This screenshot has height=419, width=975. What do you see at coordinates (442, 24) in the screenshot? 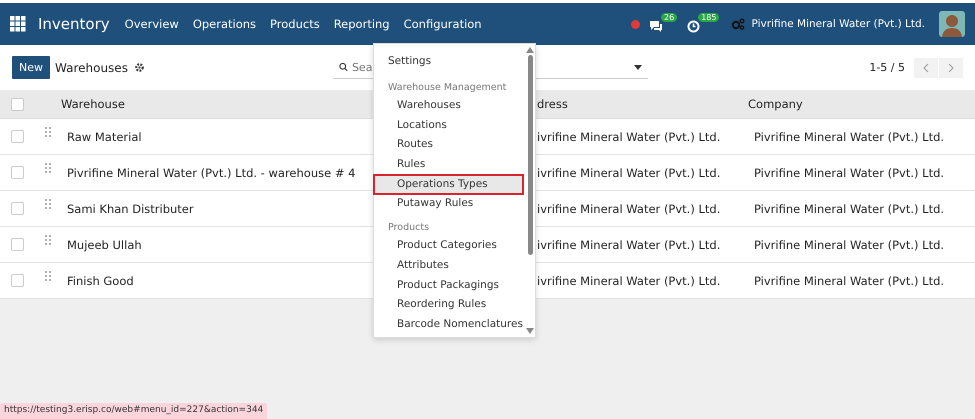
I see `nav-menu-item: Configuration` at bounding box center [442, 24].